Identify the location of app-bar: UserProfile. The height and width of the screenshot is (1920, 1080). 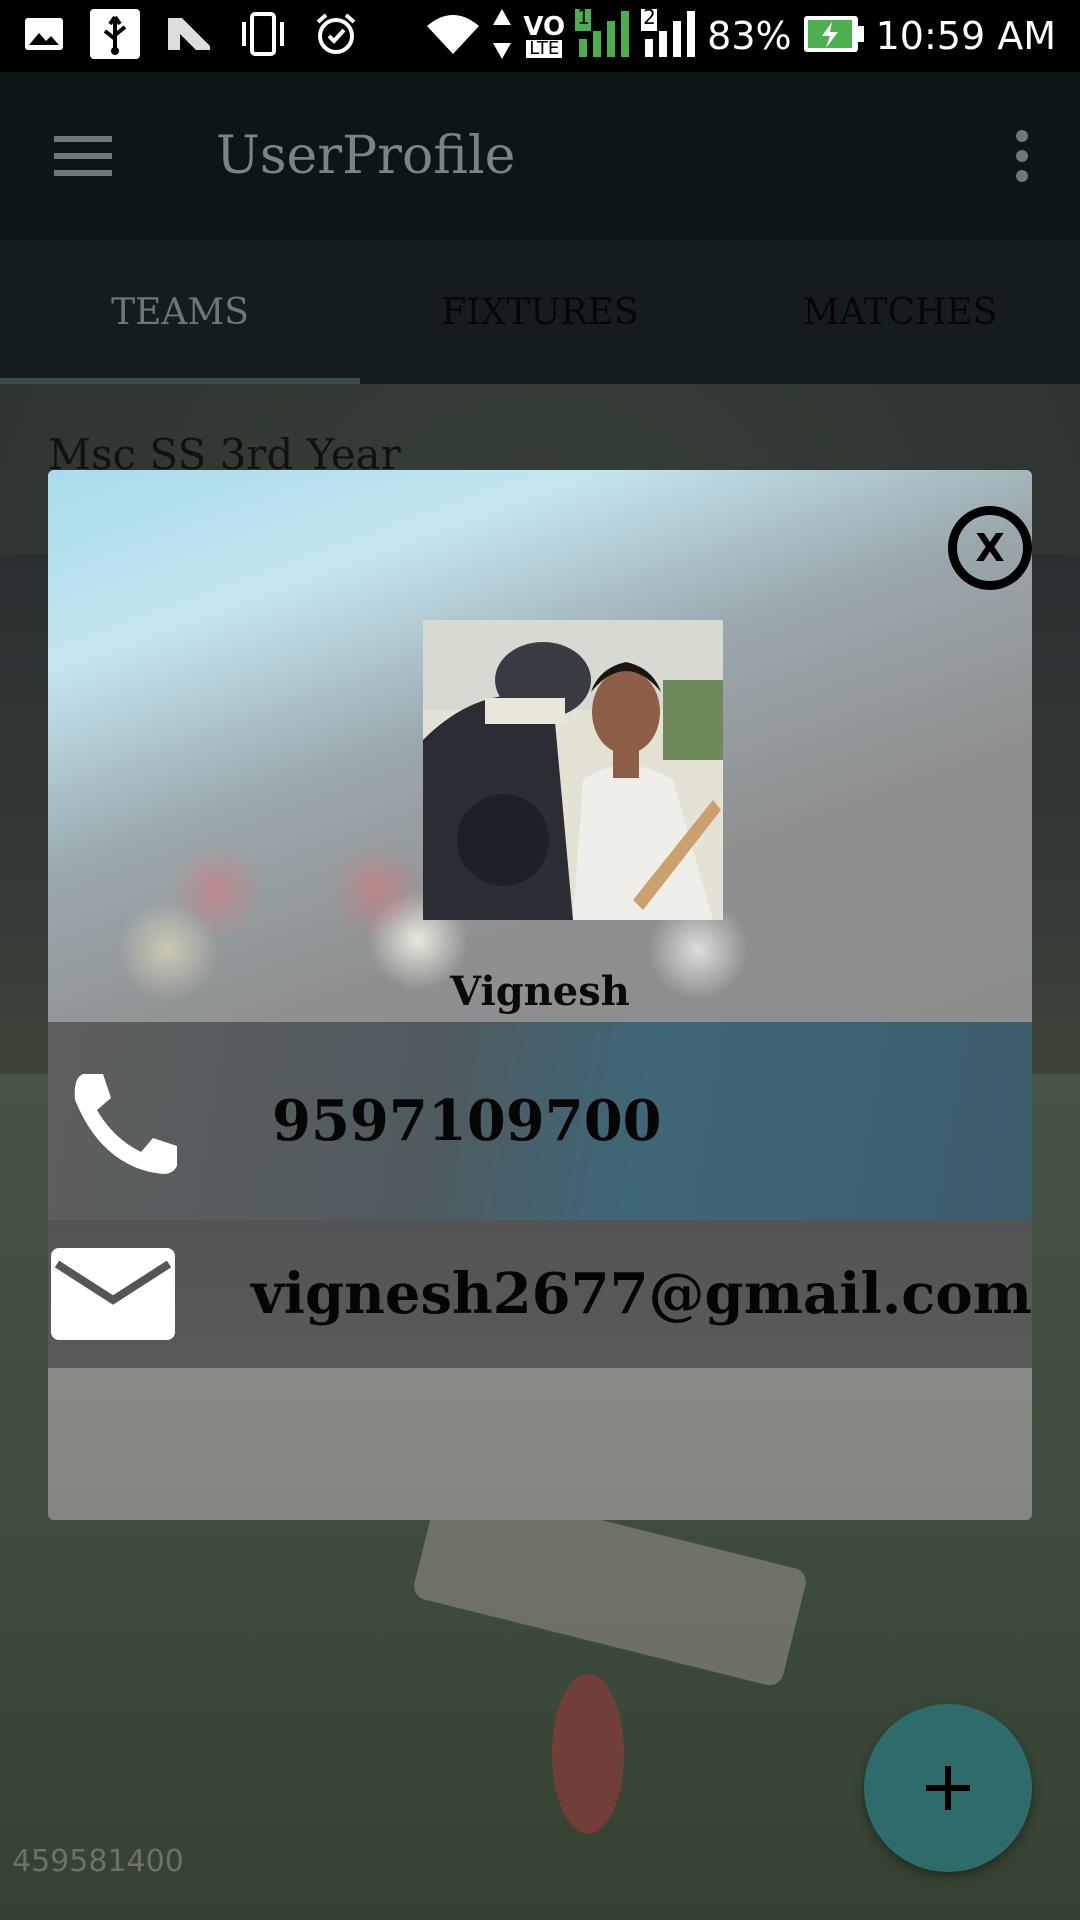
(540, 156).